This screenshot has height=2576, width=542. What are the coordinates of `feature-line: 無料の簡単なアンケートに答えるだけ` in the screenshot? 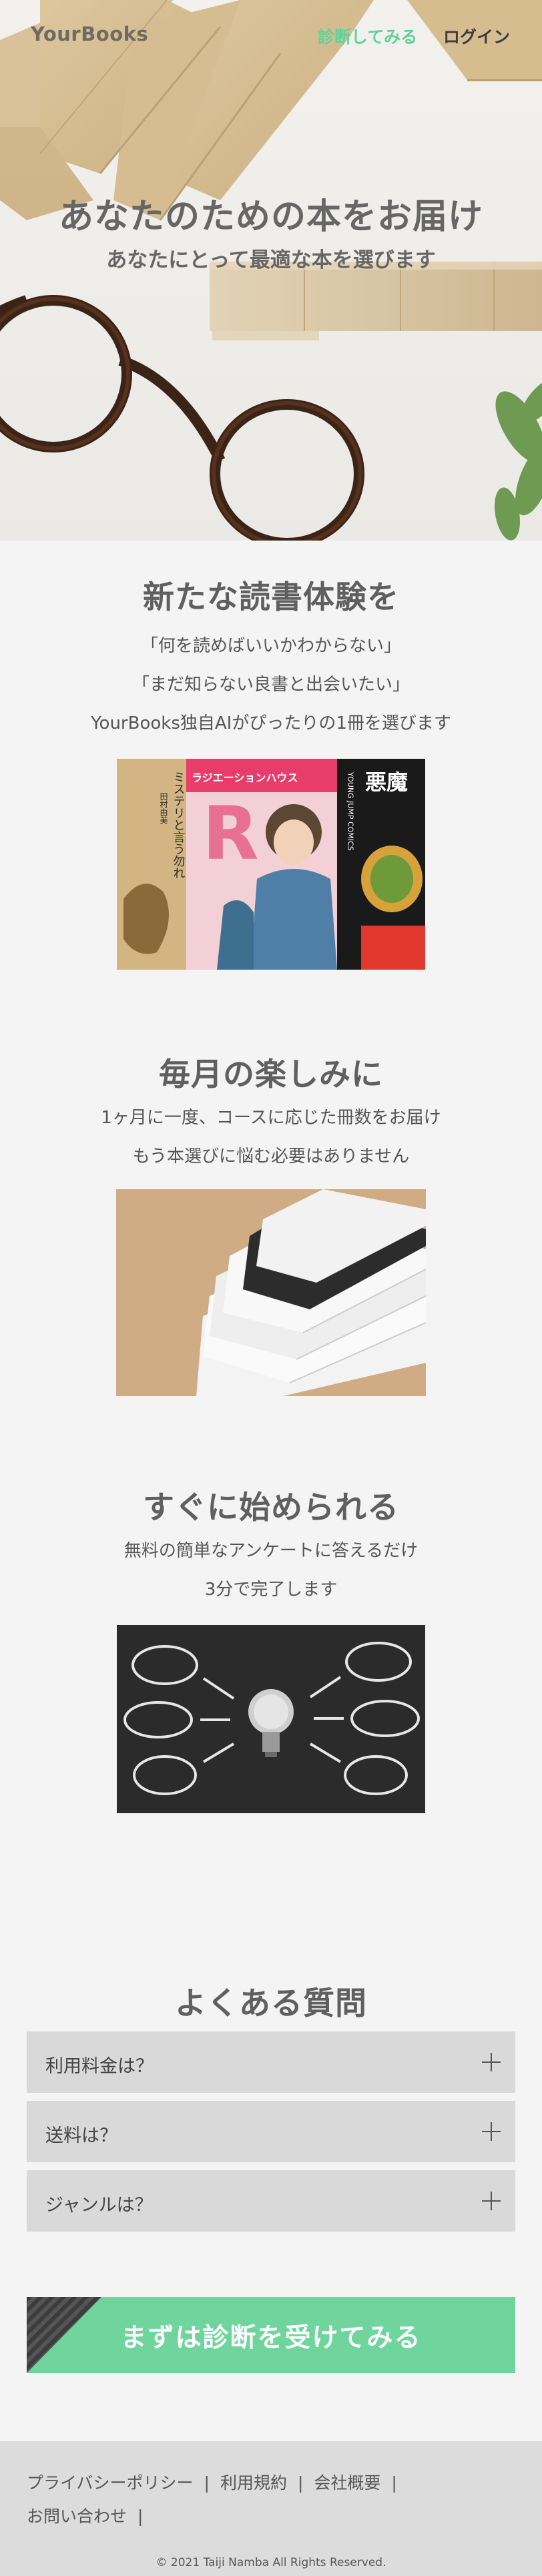 It's located at (271, 1551).